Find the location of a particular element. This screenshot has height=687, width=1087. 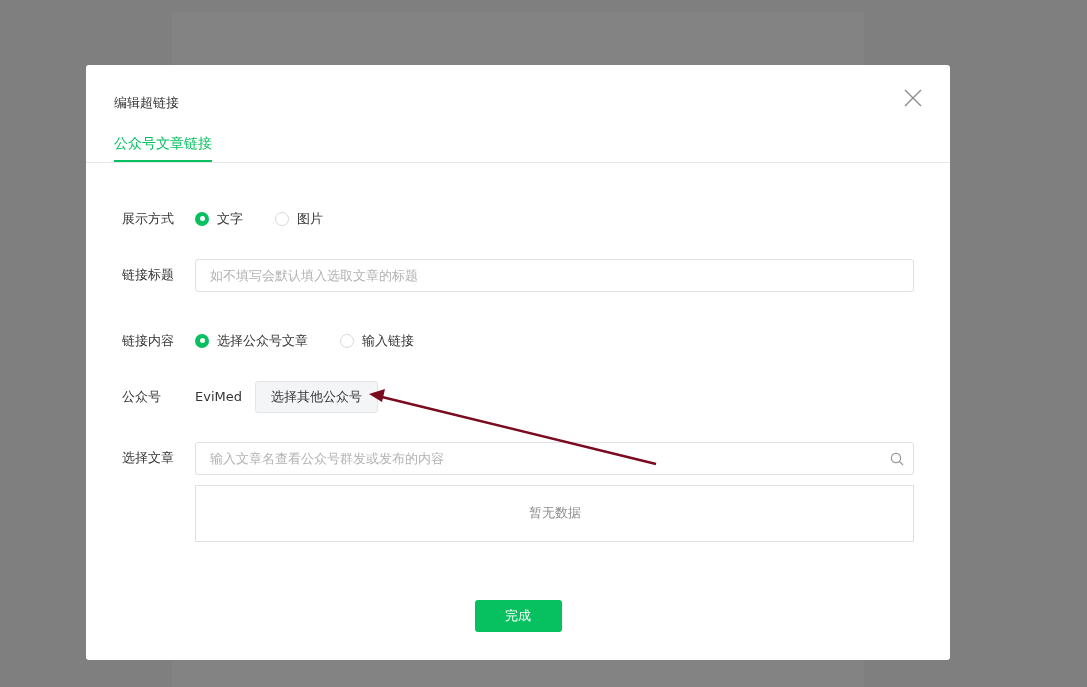

radio-option: 输入链接 is located at coordinates (377, 340).